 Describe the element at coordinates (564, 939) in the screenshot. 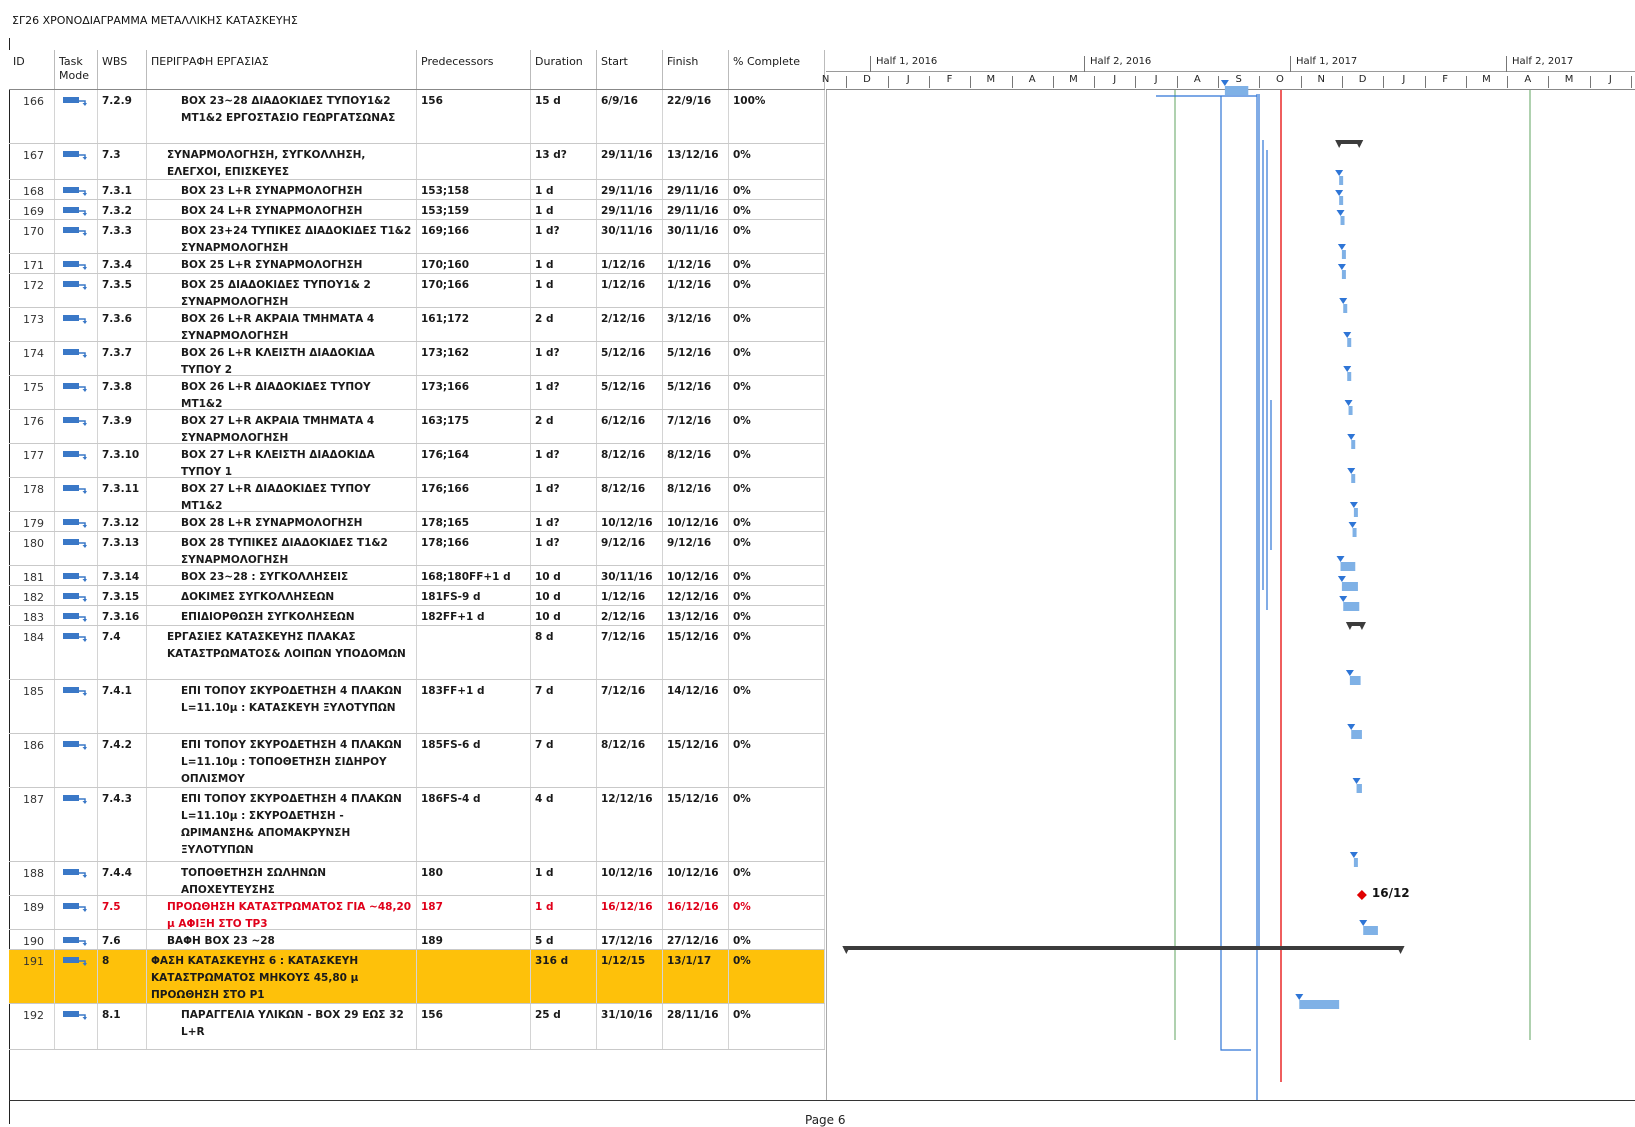

I see `task-duration: 5 d` at that location.